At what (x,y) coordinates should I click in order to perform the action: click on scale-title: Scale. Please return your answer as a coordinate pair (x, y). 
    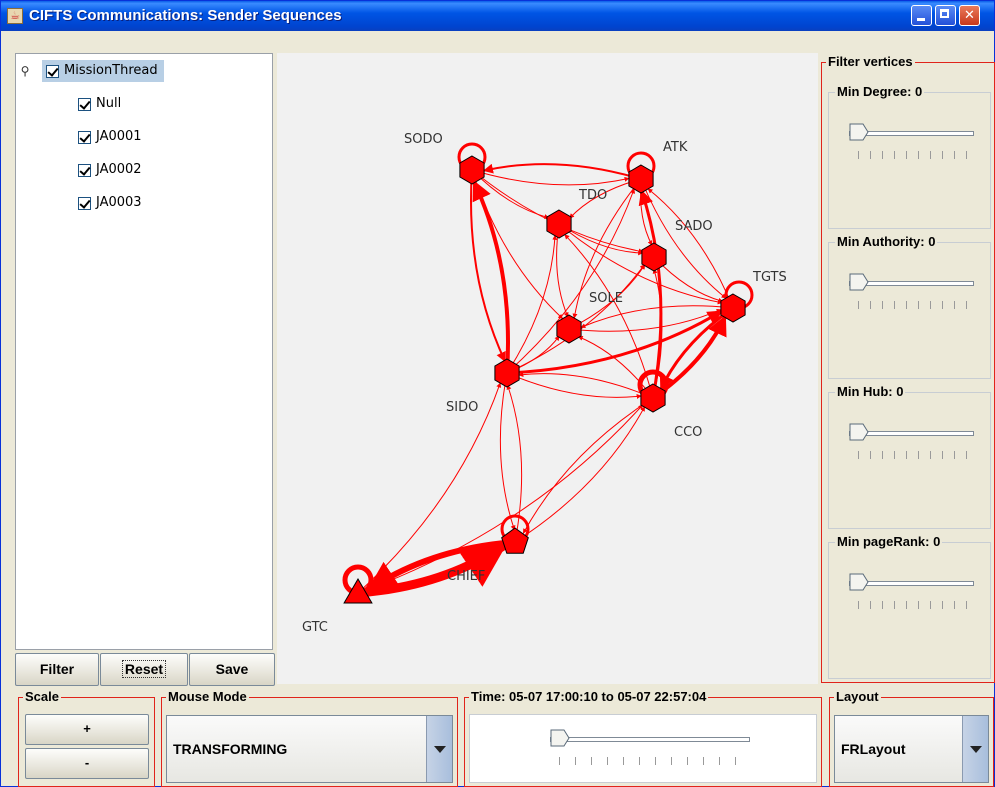
    Looking at the image, I should click on (42, 697).